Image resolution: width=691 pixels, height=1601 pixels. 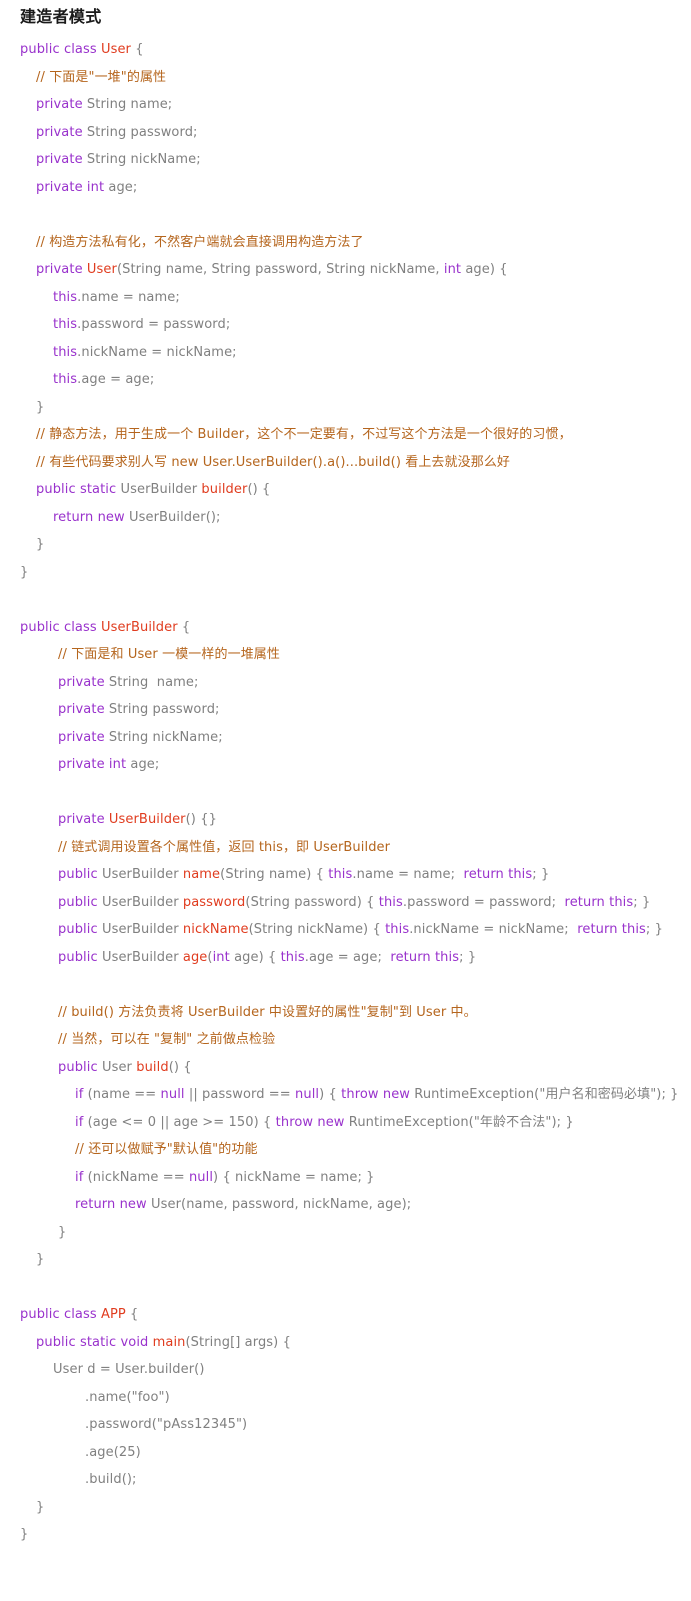 I want to click on code-token-cm: // 当然，可以在 "复制" 之前做点检验, so click(x=167, y=1039).